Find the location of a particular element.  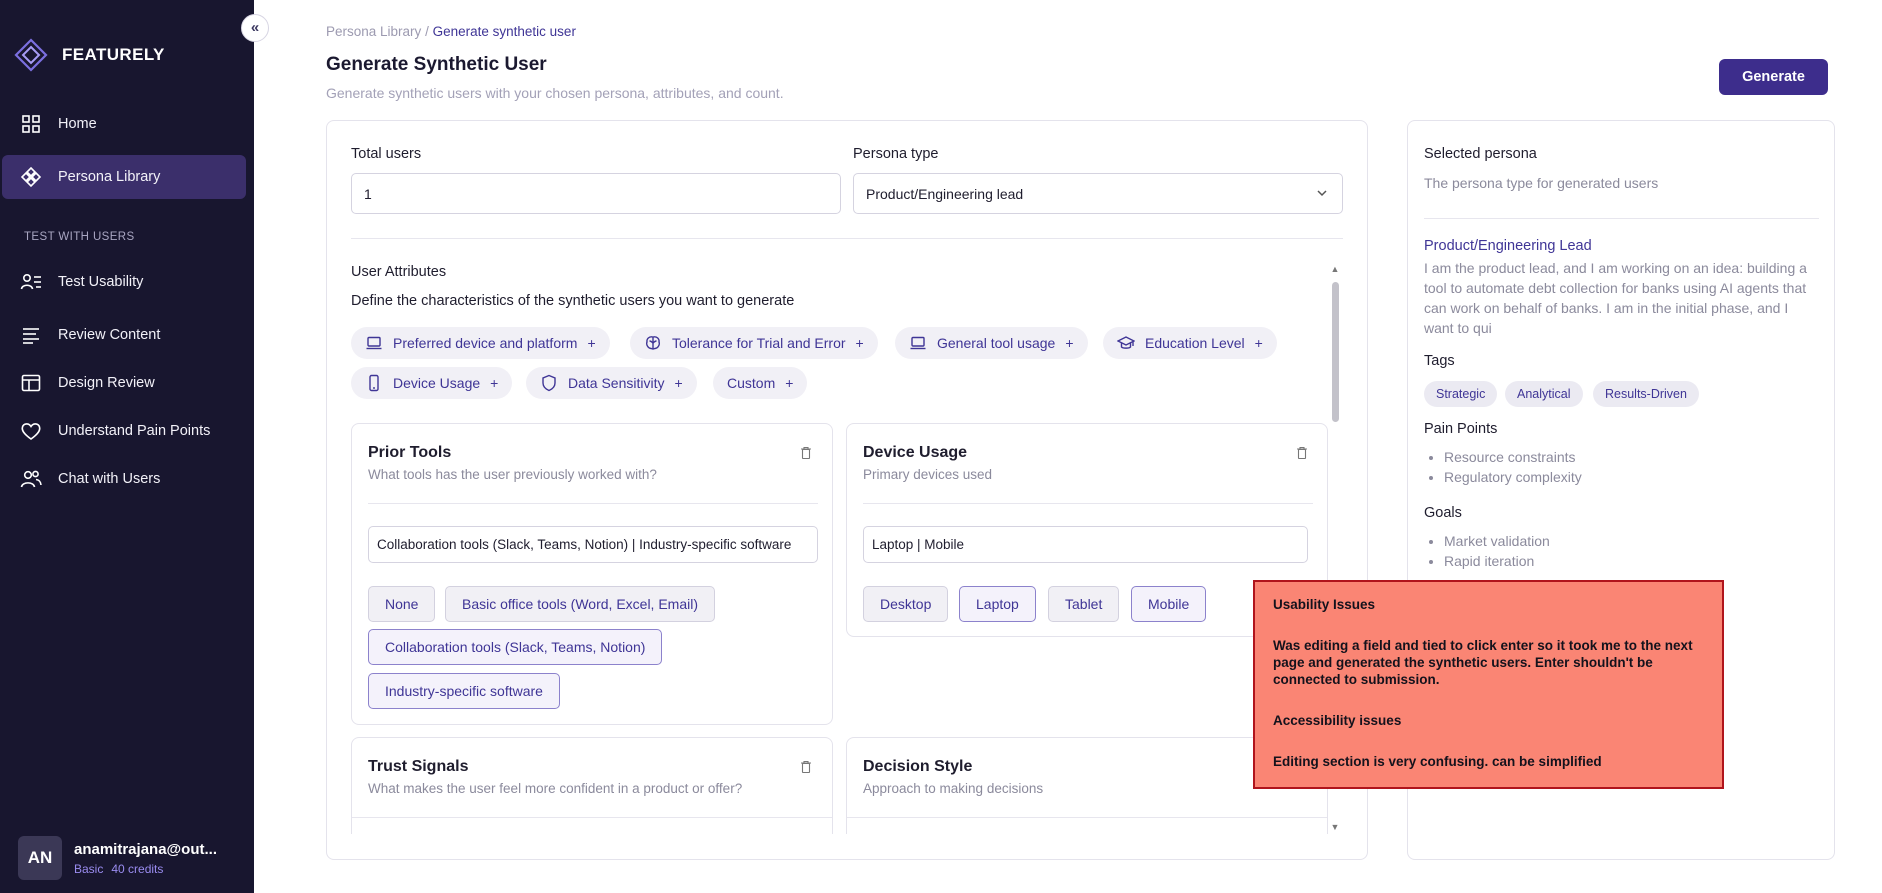

card-title: Device Usage is located at coordinates (915, 452).